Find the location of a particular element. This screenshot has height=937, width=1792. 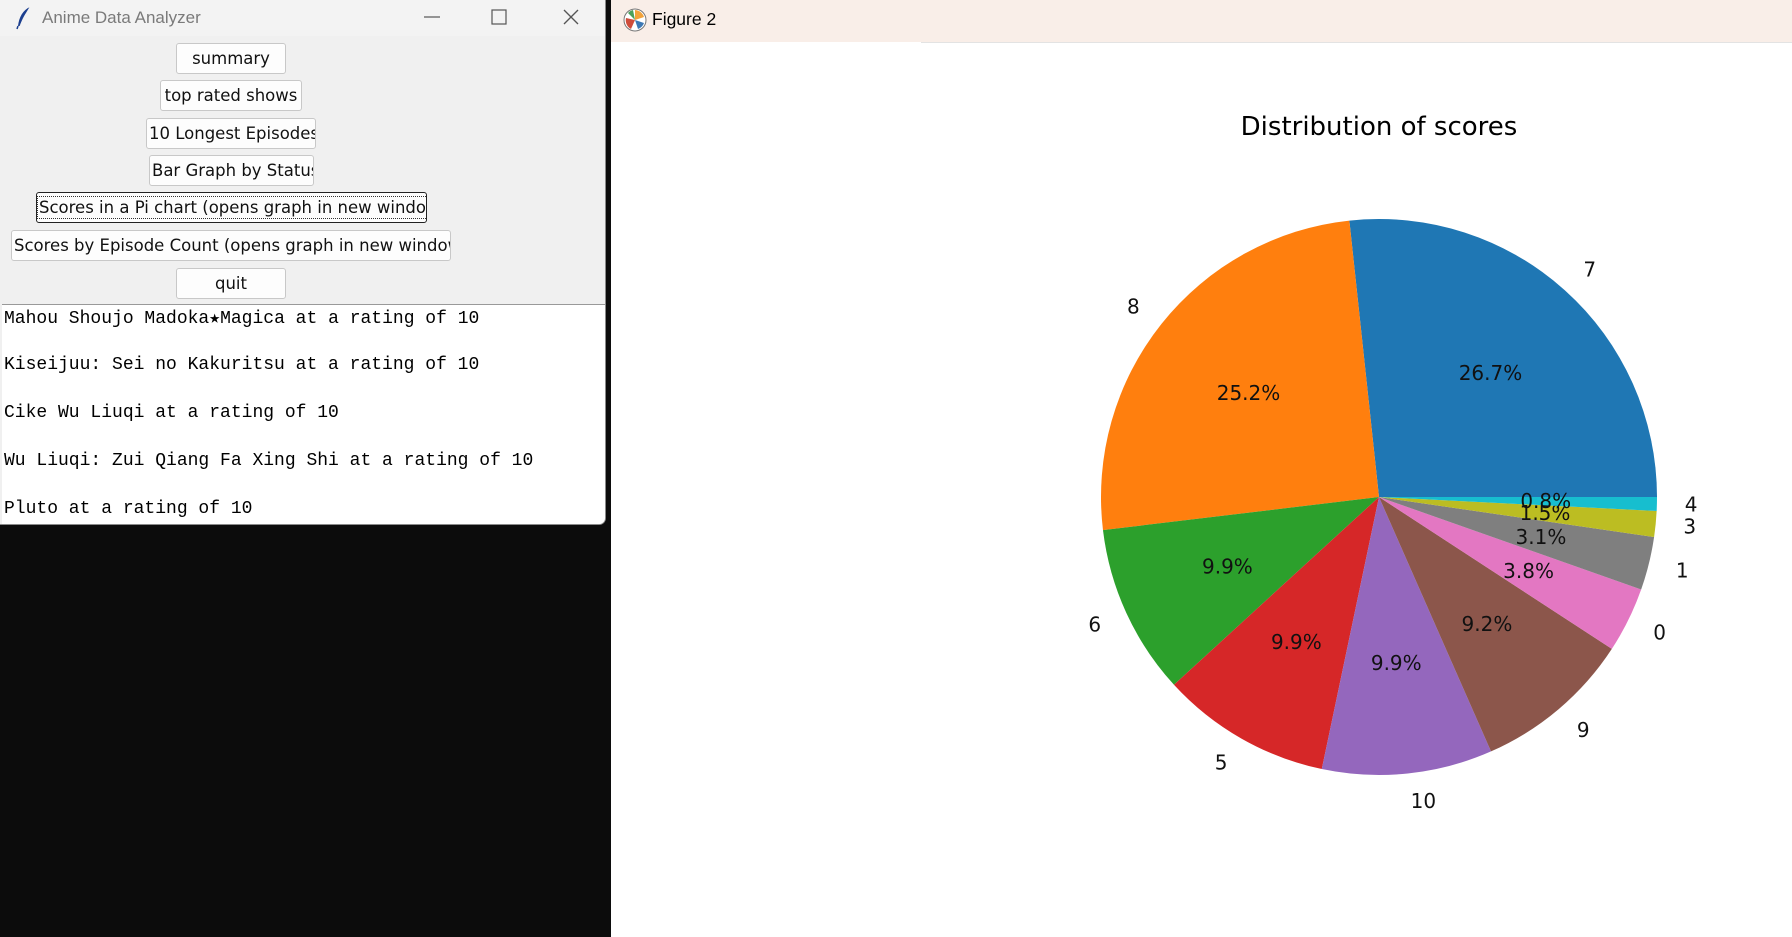

quit-button: quit is located at coordinates (231, 283).